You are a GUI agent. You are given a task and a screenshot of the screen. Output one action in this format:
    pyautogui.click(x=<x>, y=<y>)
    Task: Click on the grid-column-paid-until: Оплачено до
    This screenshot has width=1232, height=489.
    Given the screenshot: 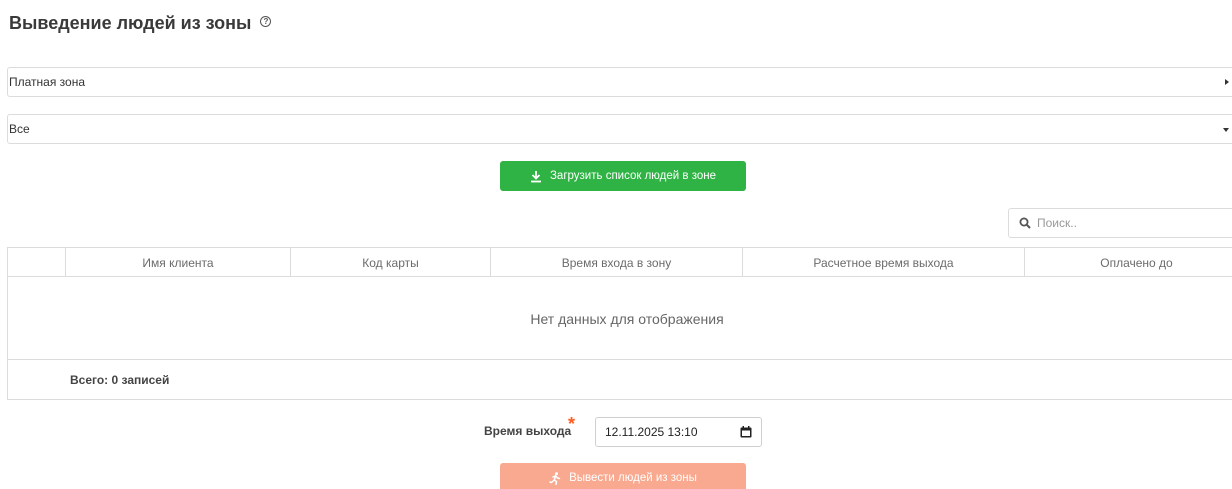 What is the action you would take?
    pyautogui.click(x=1128, y=262)
    